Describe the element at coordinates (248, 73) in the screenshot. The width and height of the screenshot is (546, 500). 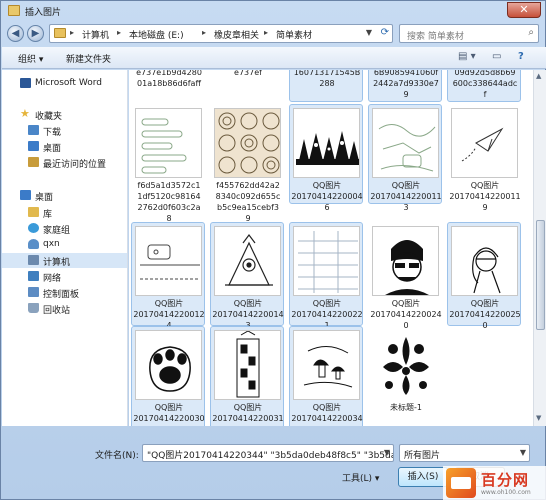
I see `file-name: e737ef` at that location.